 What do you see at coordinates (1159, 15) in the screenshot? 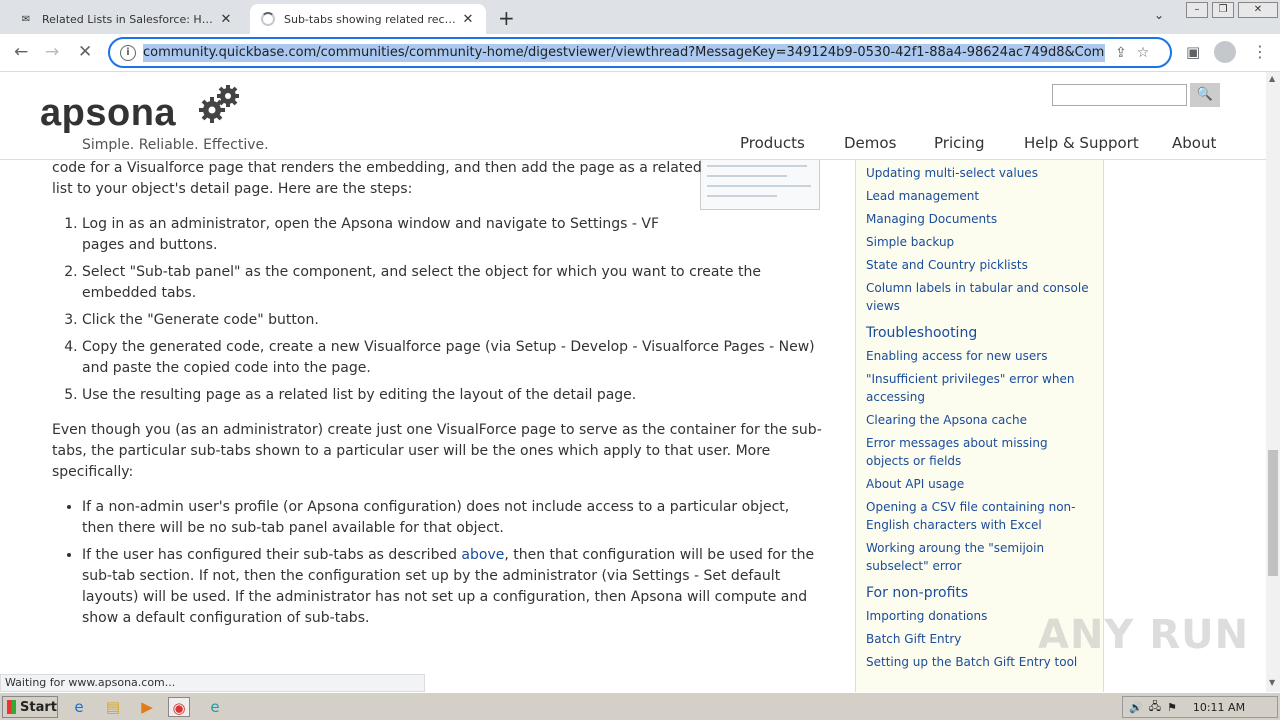
I see `tab-search-chevron-icon: ⌄` at bounding box center [1159, 15].